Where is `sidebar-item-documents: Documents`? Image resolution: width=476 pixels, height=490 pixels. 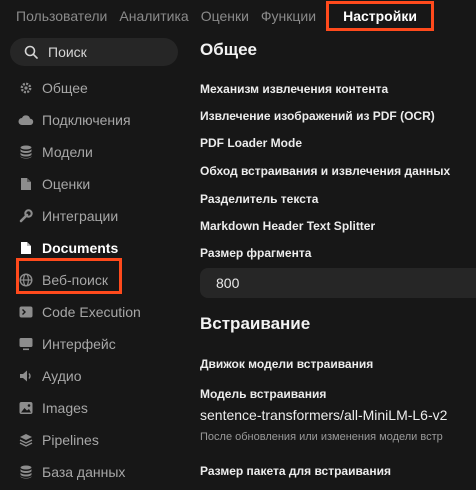 sidebar-item-documents: Documents is located at coordinates (68, 248).